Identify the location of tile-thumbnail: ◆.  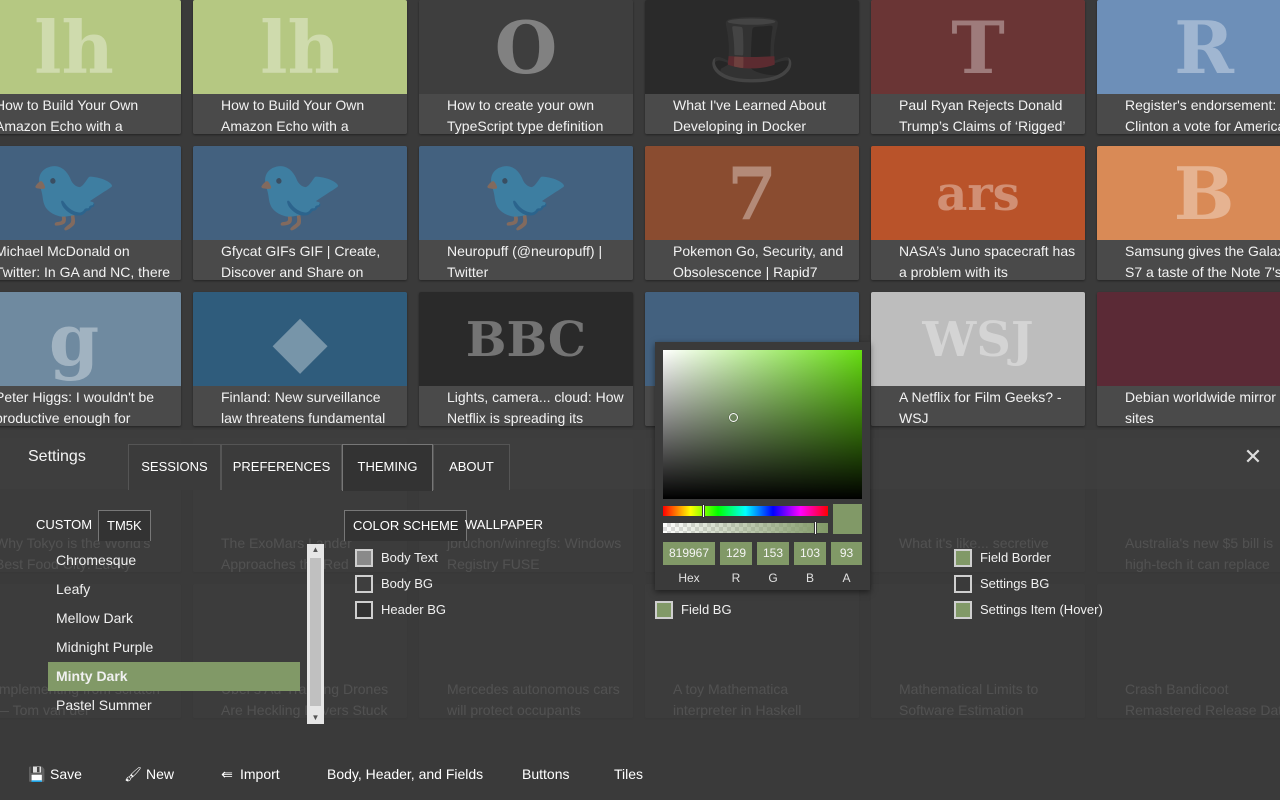
(300, 339).